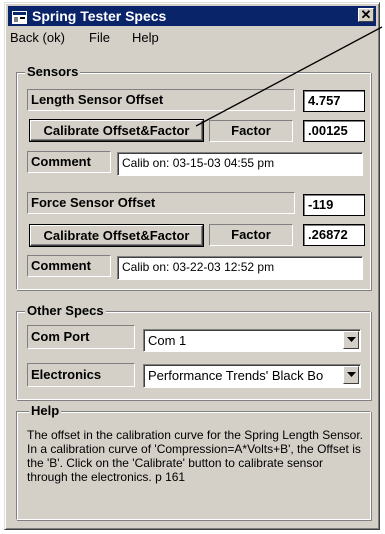  I want to click on menu-help: Help, so click(145, 38).